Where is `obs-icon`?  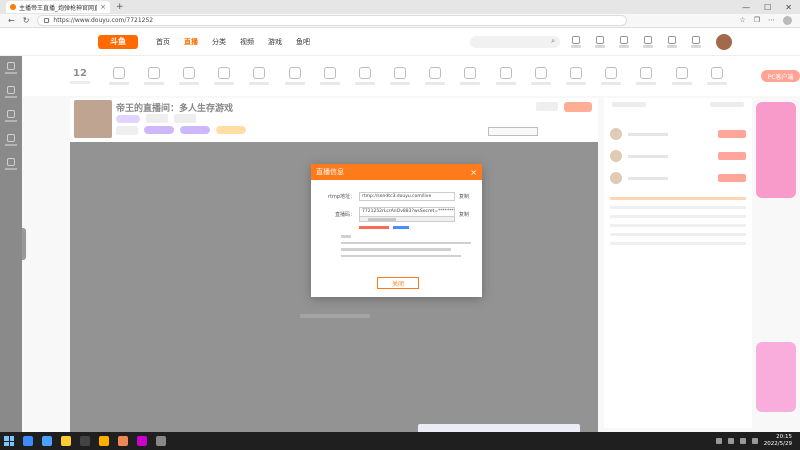
obs-icon is located at coordinates (161, 441).